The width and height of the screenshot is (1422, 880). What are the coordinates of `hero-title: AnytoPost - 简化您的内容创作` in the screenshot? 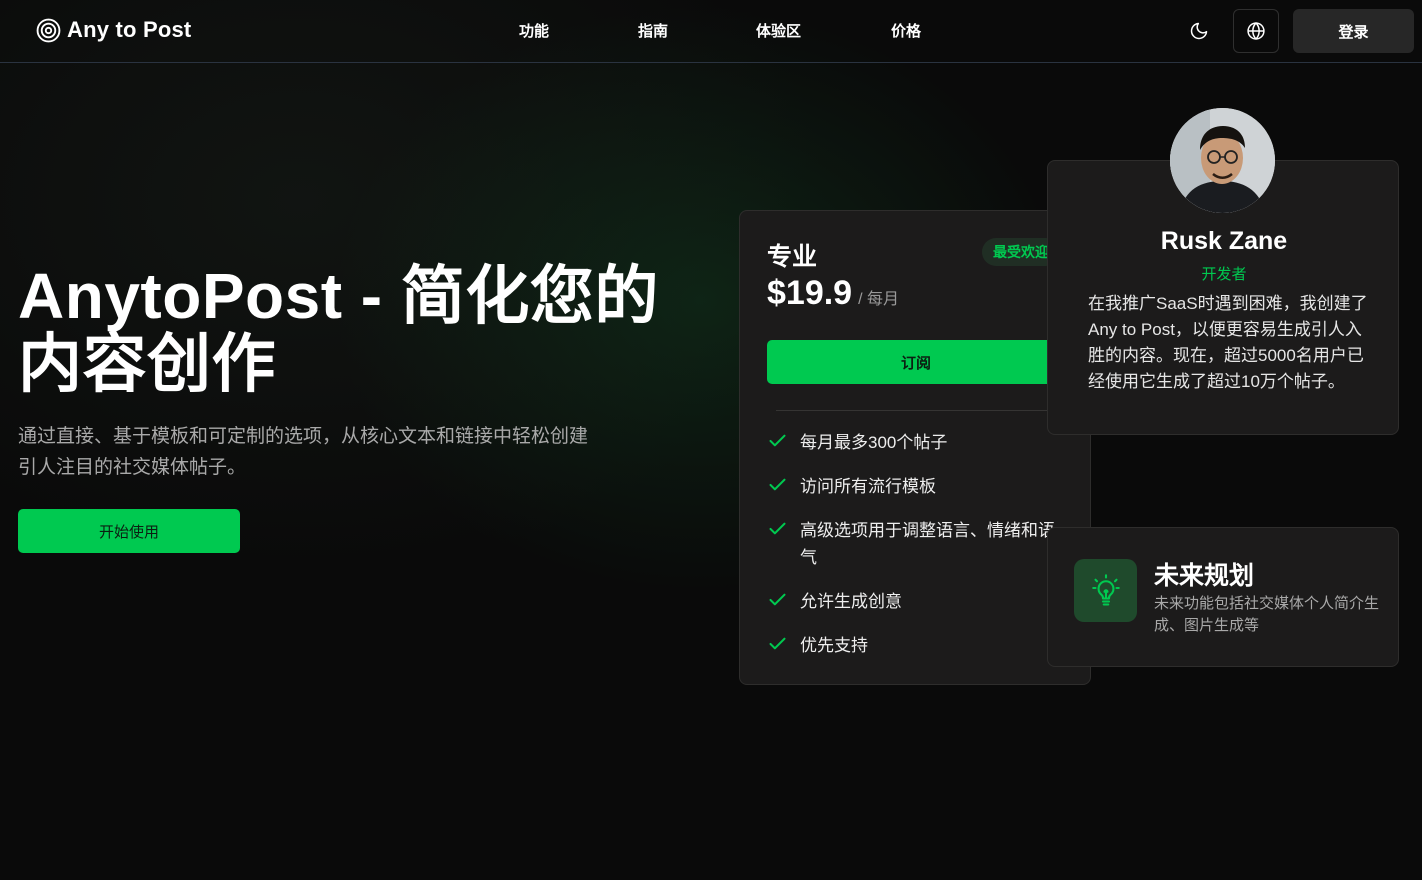 It's located at (338, 330).